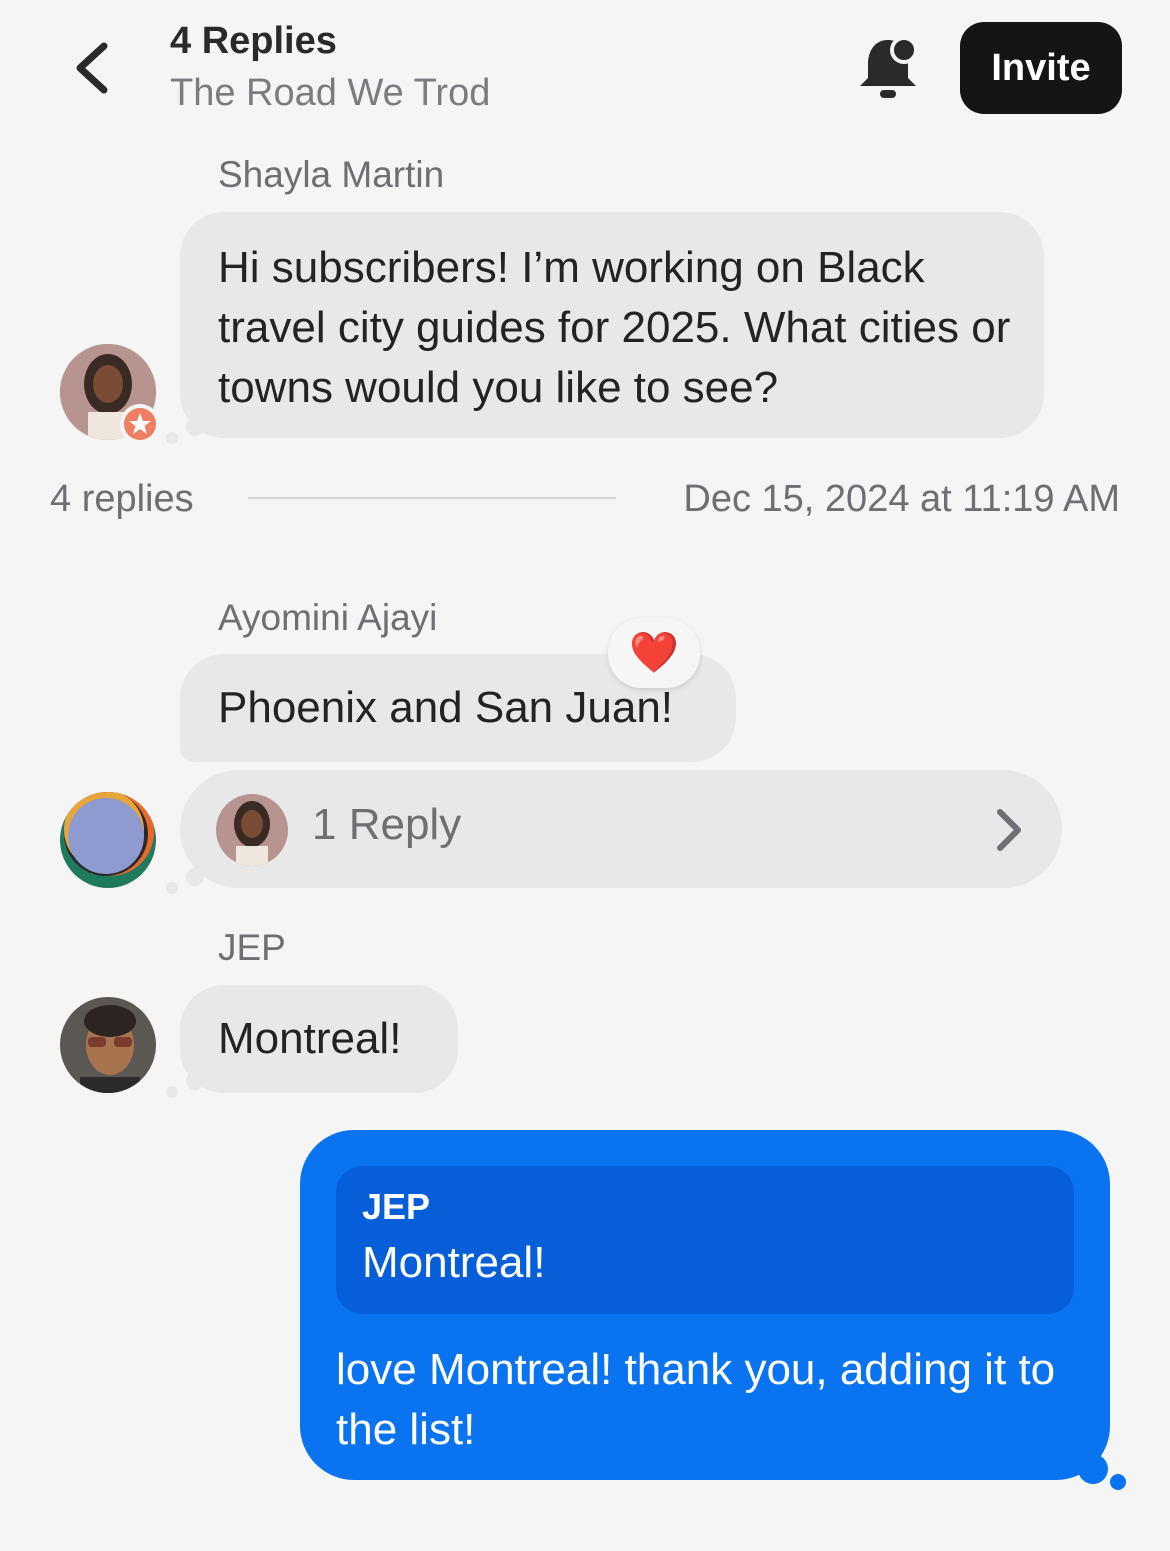 The width and height of the screenshot is (1170, 1551). What do you see at coordinates (122, 499) in the screenshot?
I see `replies-count: 4 replies` at bounding box center [122, 499].